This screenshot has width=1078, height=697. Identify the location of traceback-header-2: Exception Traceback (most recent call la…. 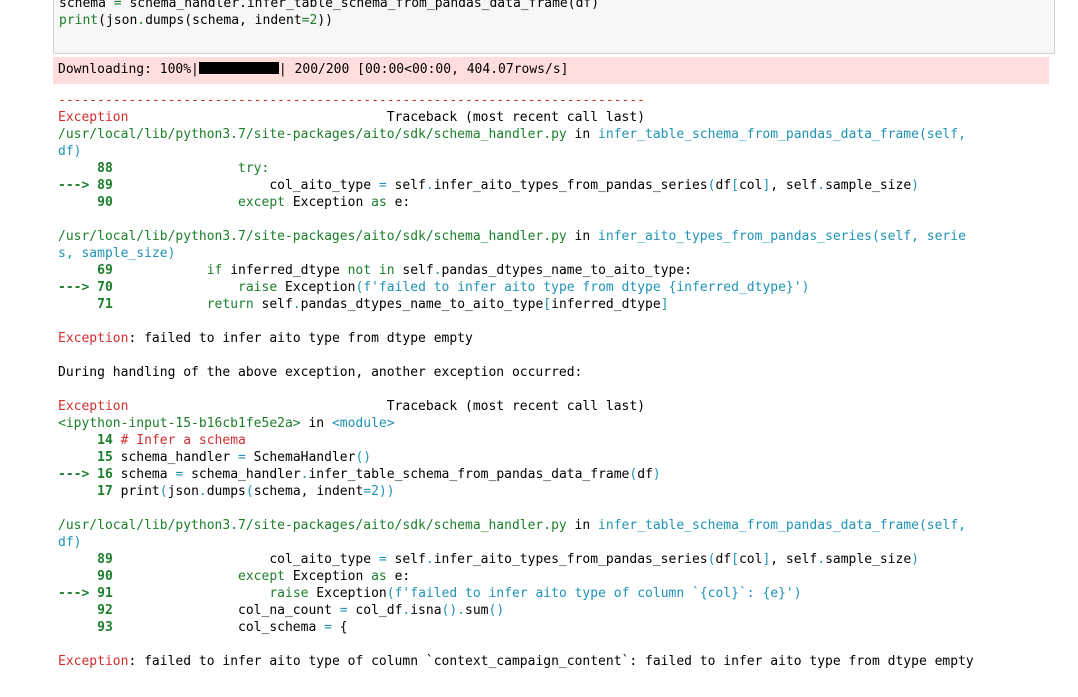
(352, 406).